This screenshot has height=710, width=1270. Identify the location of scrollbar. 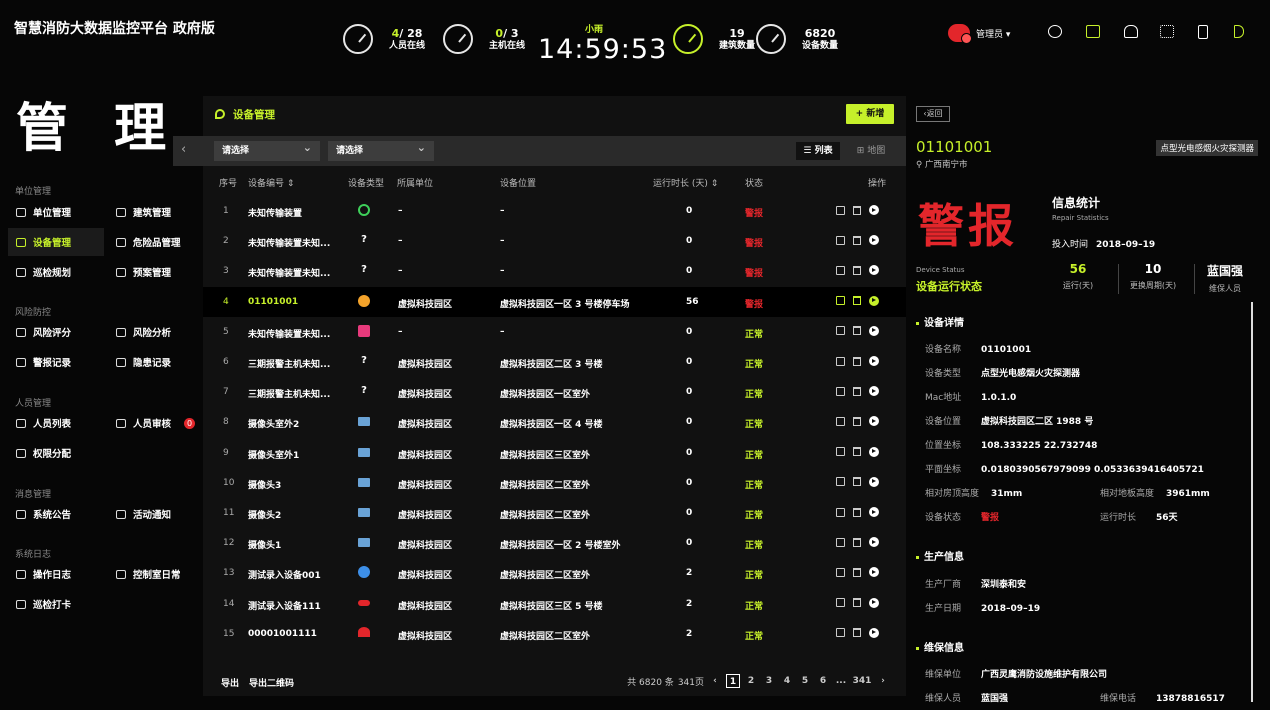
(1252, 502).